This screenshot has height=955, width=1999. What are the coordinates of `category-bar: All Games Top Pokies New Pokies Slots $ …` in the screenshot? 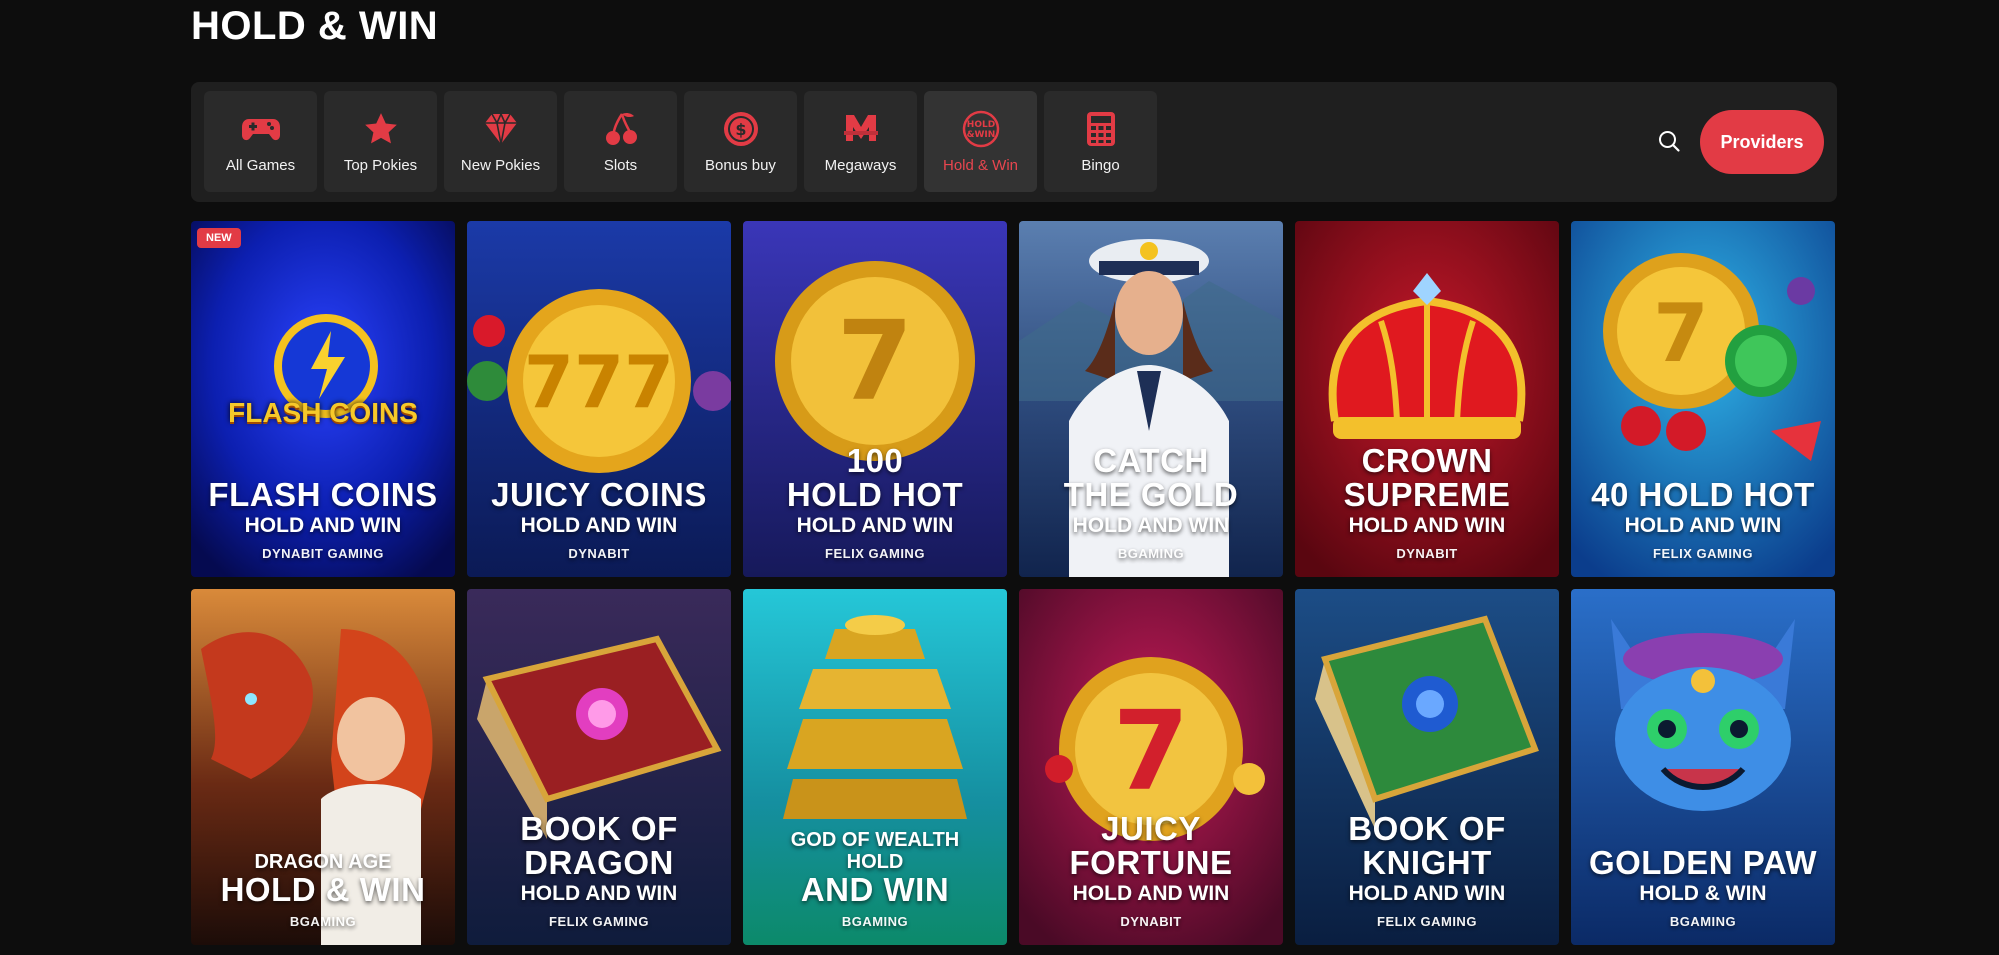 It's located at (1014, 142).